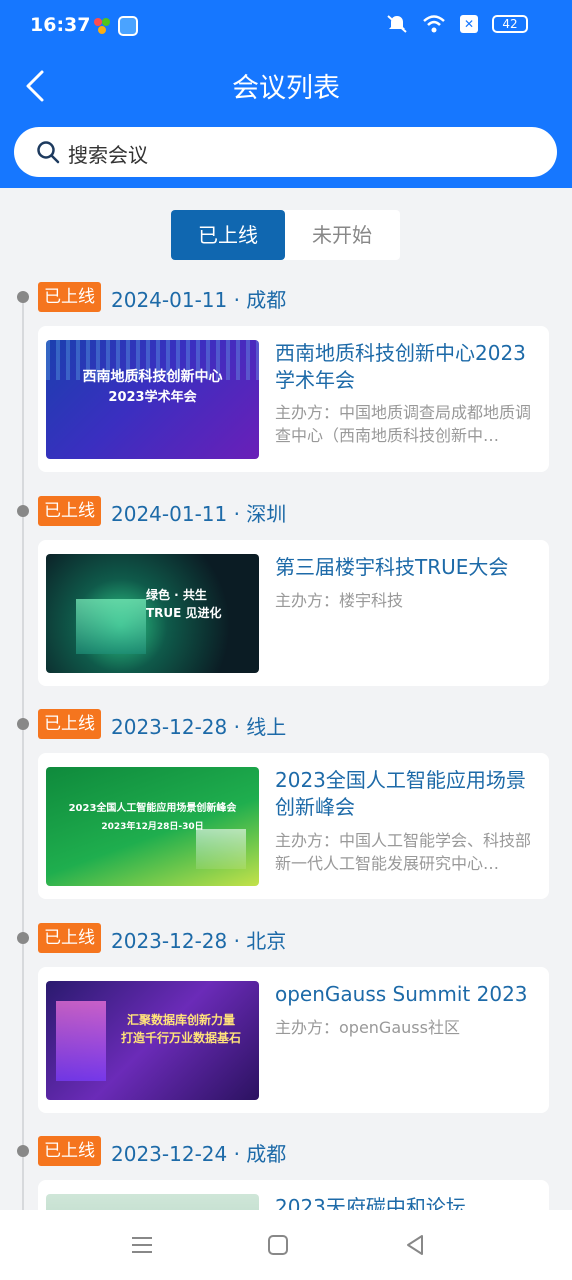  Describe the element at coordinates (401, 994) in the screenshot. I see `meeting-title: openGauss Summit 2023` at that location.